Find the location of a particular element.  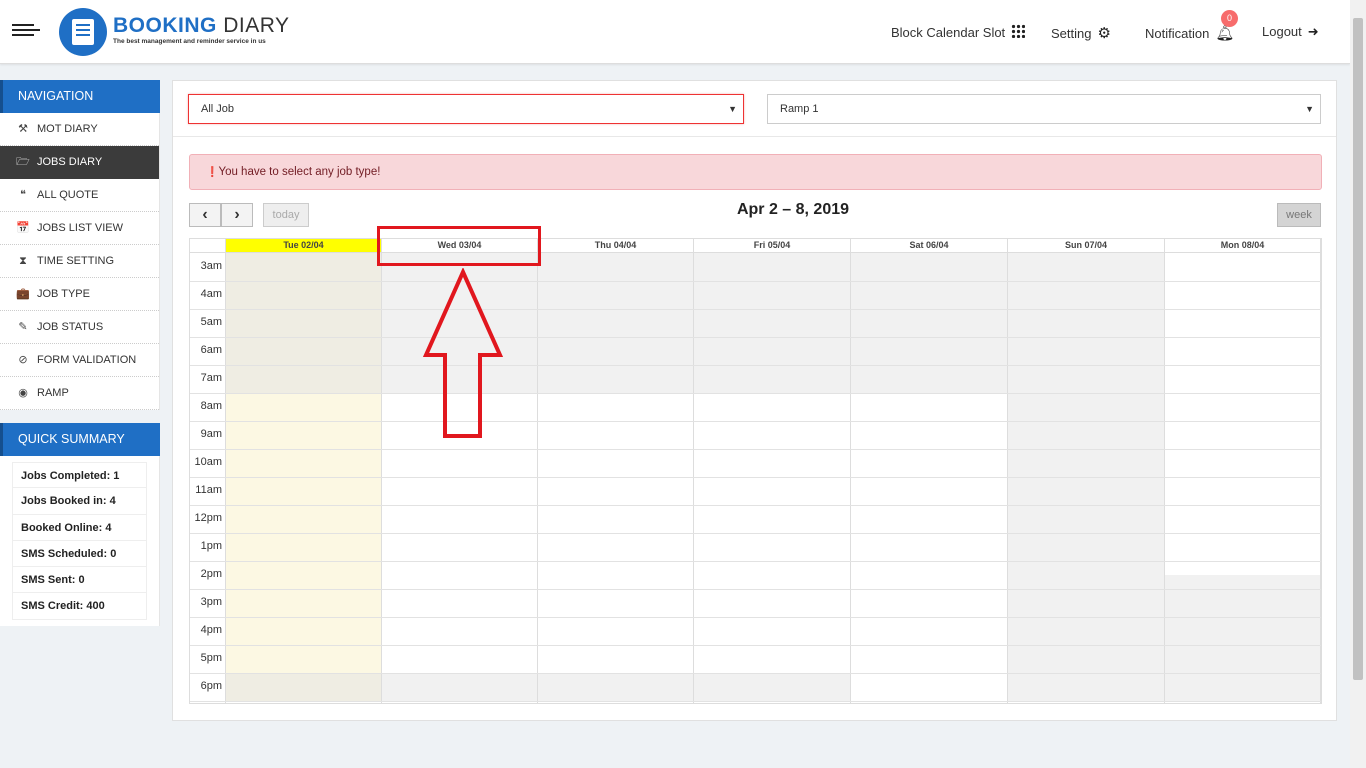

sidebar-item-job-status: ✎ JOB STATUS is located at coordinates (79, 327).